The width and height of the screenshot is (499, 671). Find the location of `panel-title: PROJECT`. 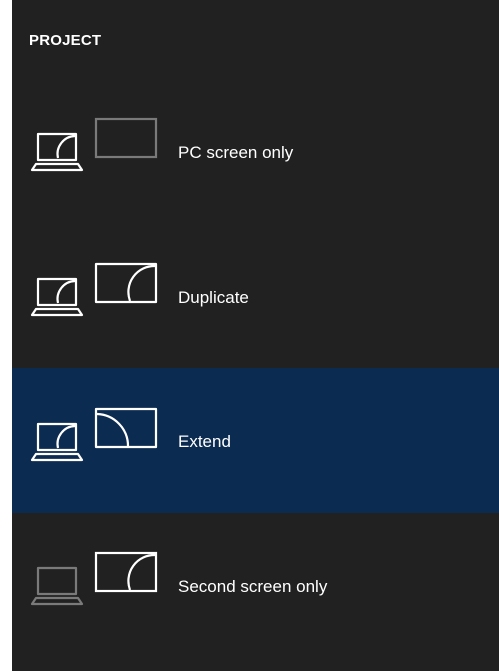

panel-title: PROJECT is located at coordinates (65, 40).